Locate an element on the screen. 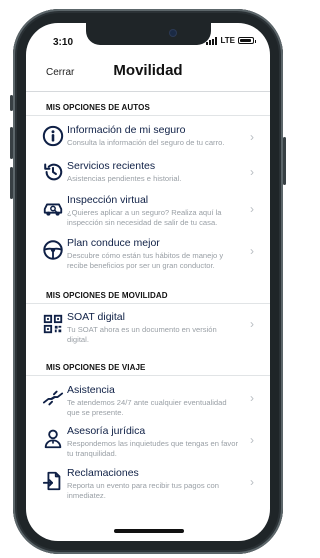  volume-down-button is located at coordinates (11, 183).